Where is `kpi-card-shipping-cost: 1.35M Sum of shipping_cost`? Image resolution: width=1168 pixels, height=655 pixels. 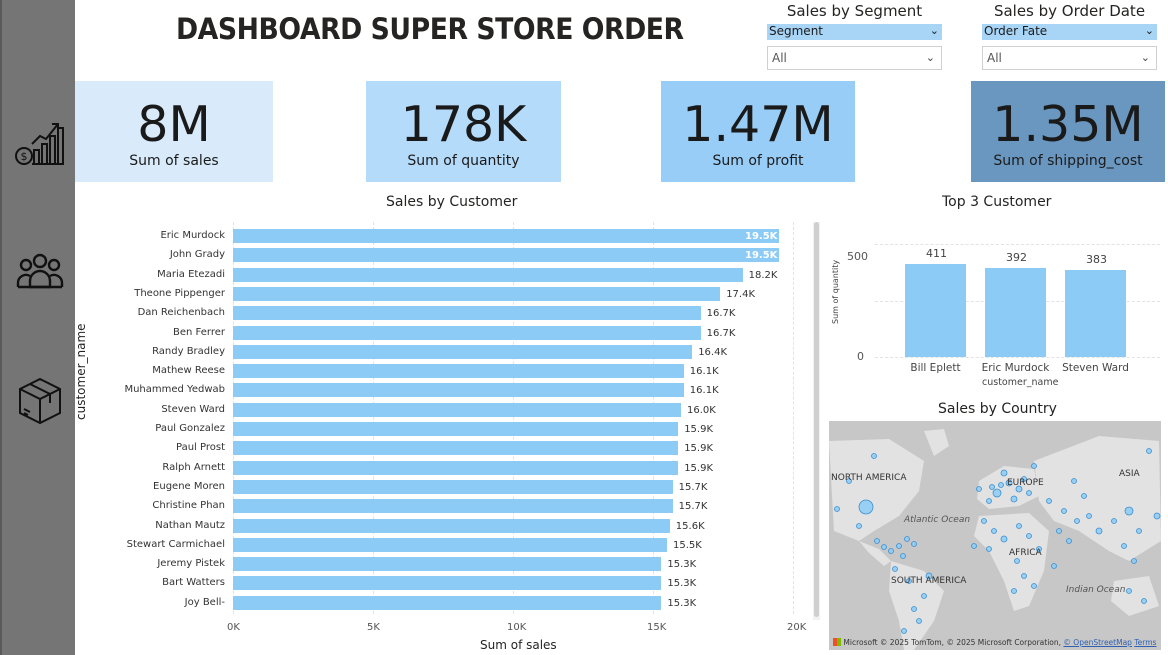
kpi-card-shipping-cost: 1.35M Sum of shipping_cost is located at coordinates (1068, 131).